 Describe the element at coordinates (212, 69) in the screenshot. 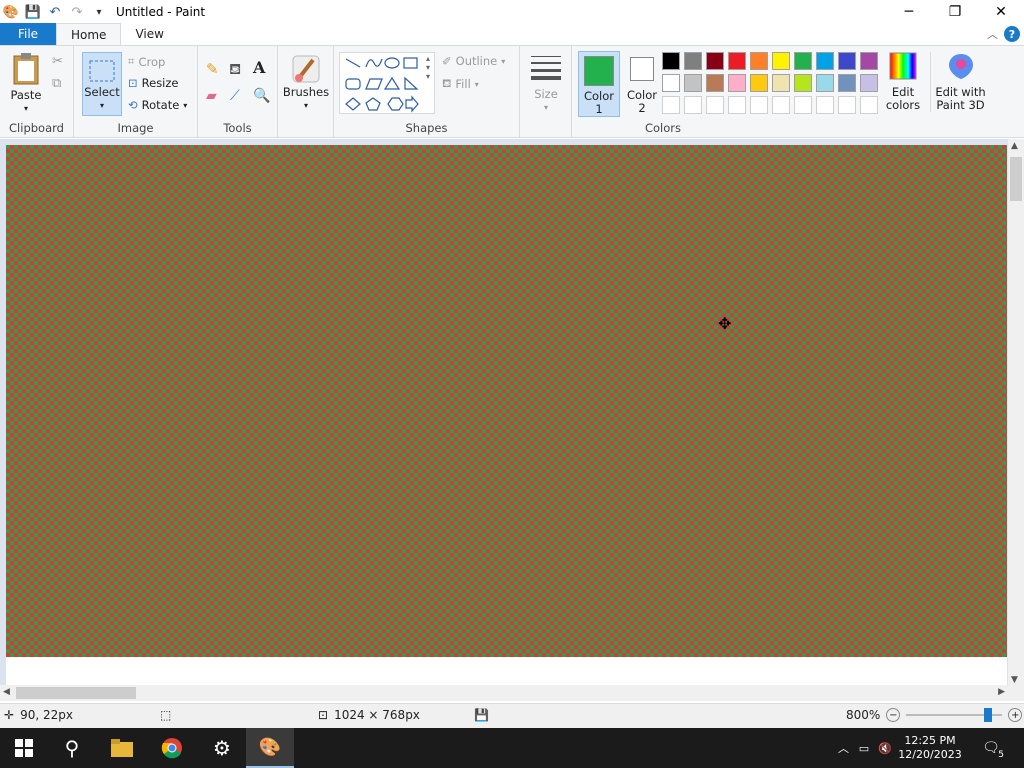

I see `pencil-icon: ✎` at that location.